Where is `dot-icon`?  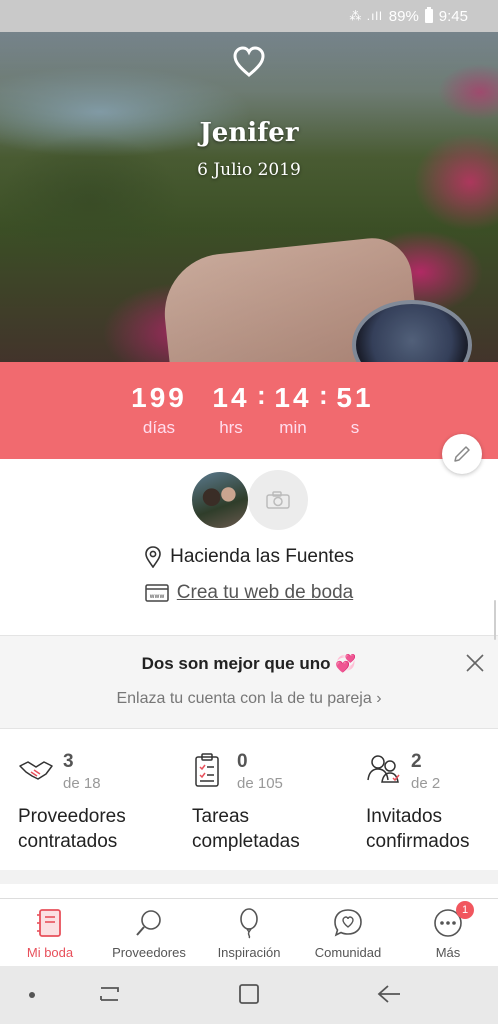
dot-icon is located at coordinates (32, 995).